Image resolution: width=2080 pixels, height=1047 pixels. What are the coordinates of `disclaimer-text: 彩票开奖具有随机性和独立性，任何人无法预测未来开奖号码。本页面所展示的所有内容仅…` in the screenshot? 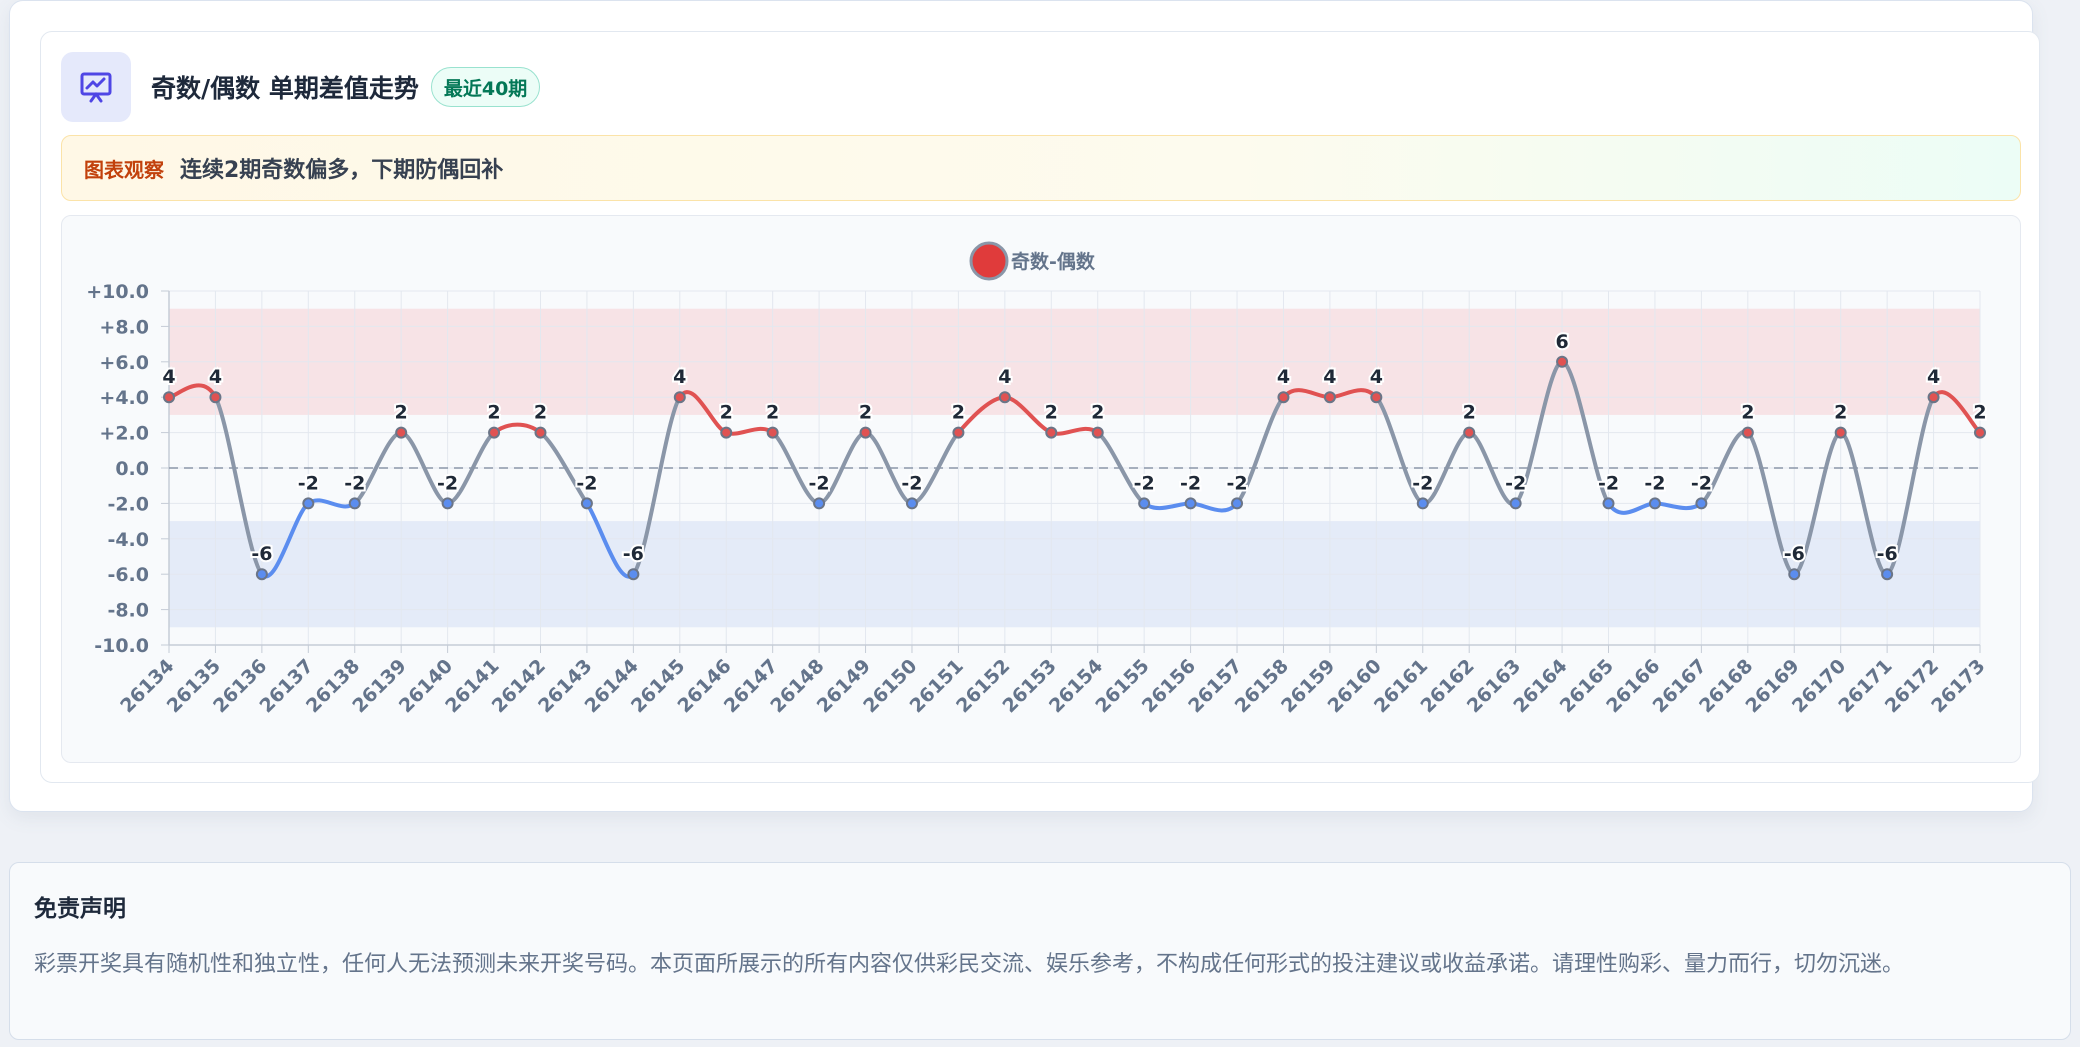 It's located at (969, 964).